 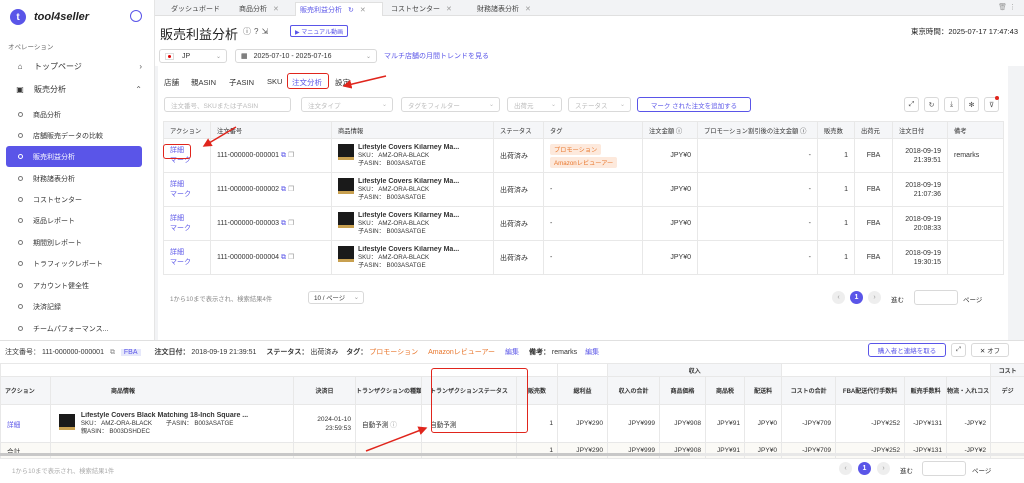 What do you see at coordinates (396, 439) in the screenshot?
I see `arrow-status` at bounding box center [396, 439].